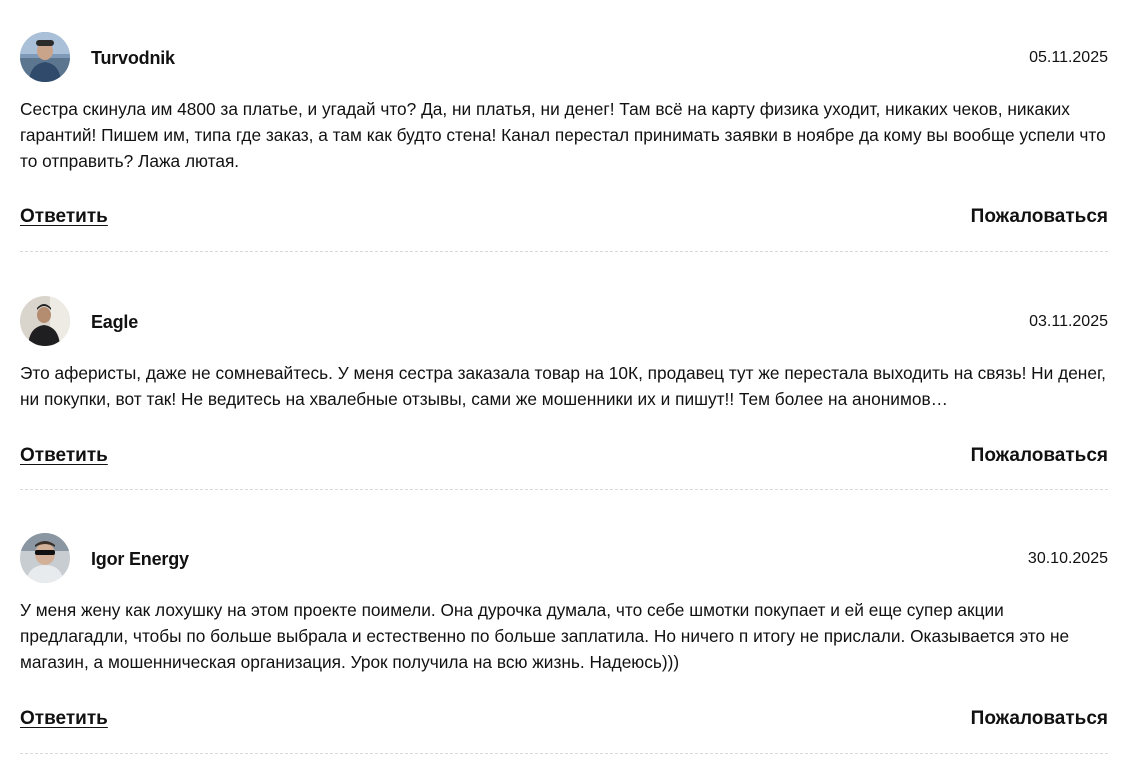  What do you see at coordinates (140, 559) in the screenshot?
I see `username: Igor Energy` at bounding box center [140, 559].